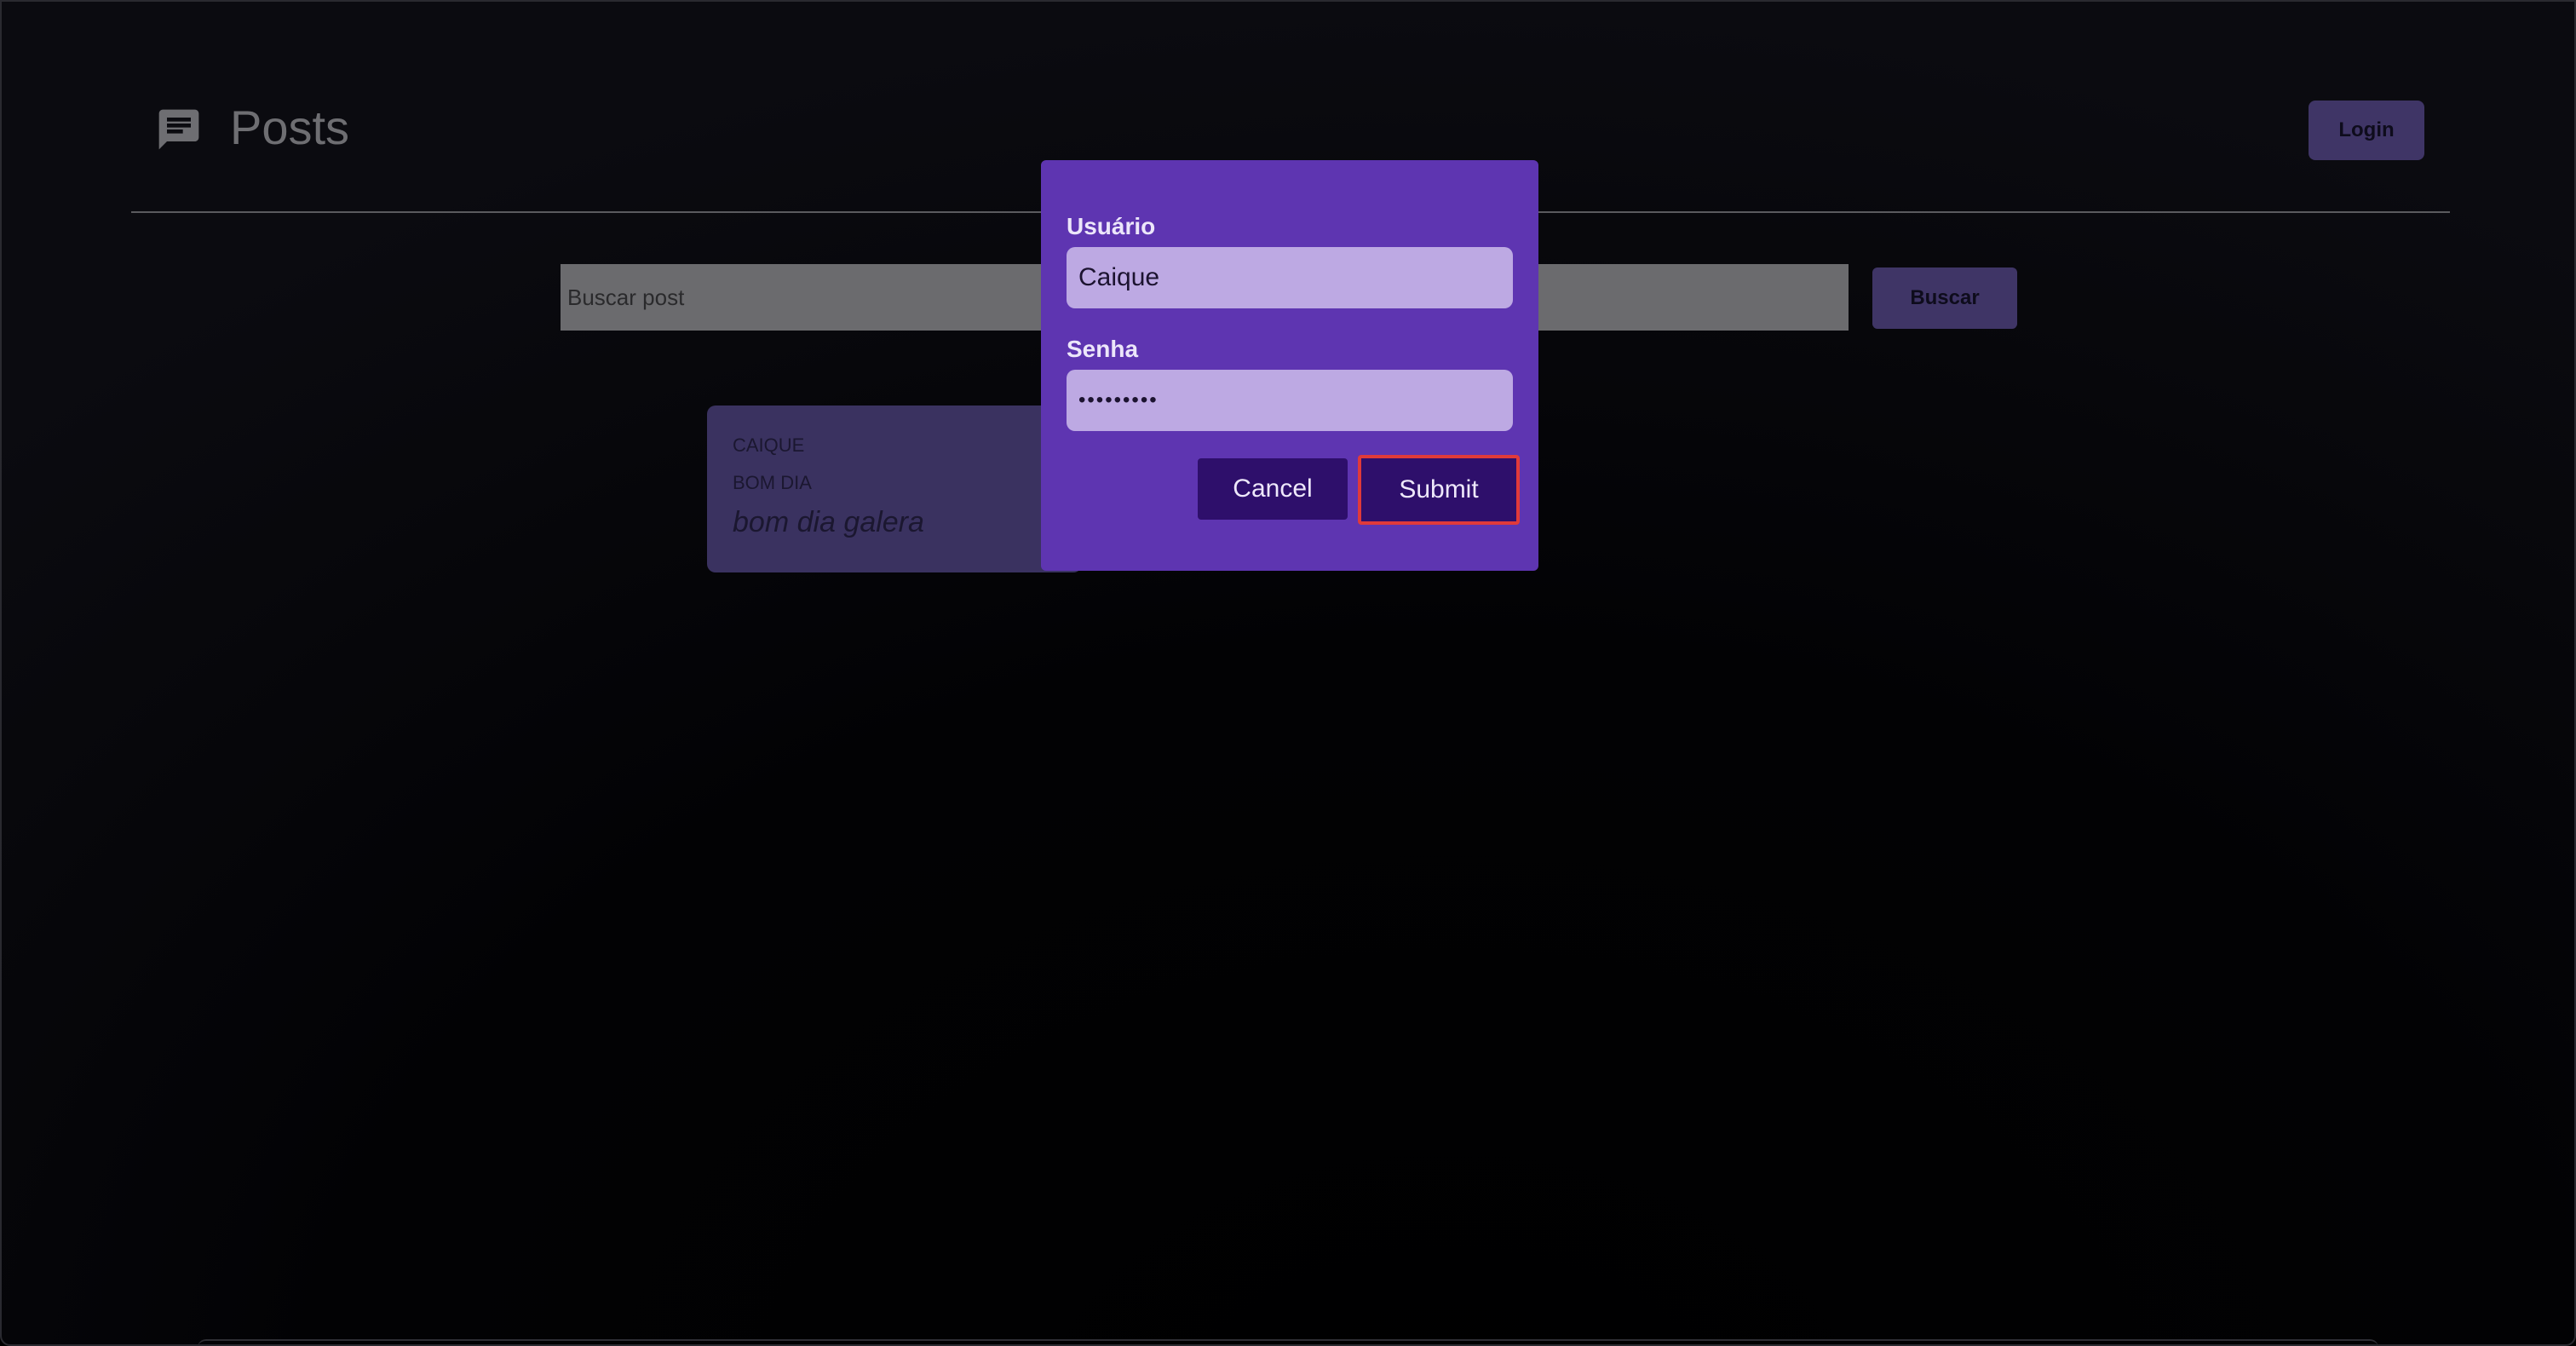 This screenshot has width=2576, height=1346. I want to click on page-title: Posts, so click(290, 127).